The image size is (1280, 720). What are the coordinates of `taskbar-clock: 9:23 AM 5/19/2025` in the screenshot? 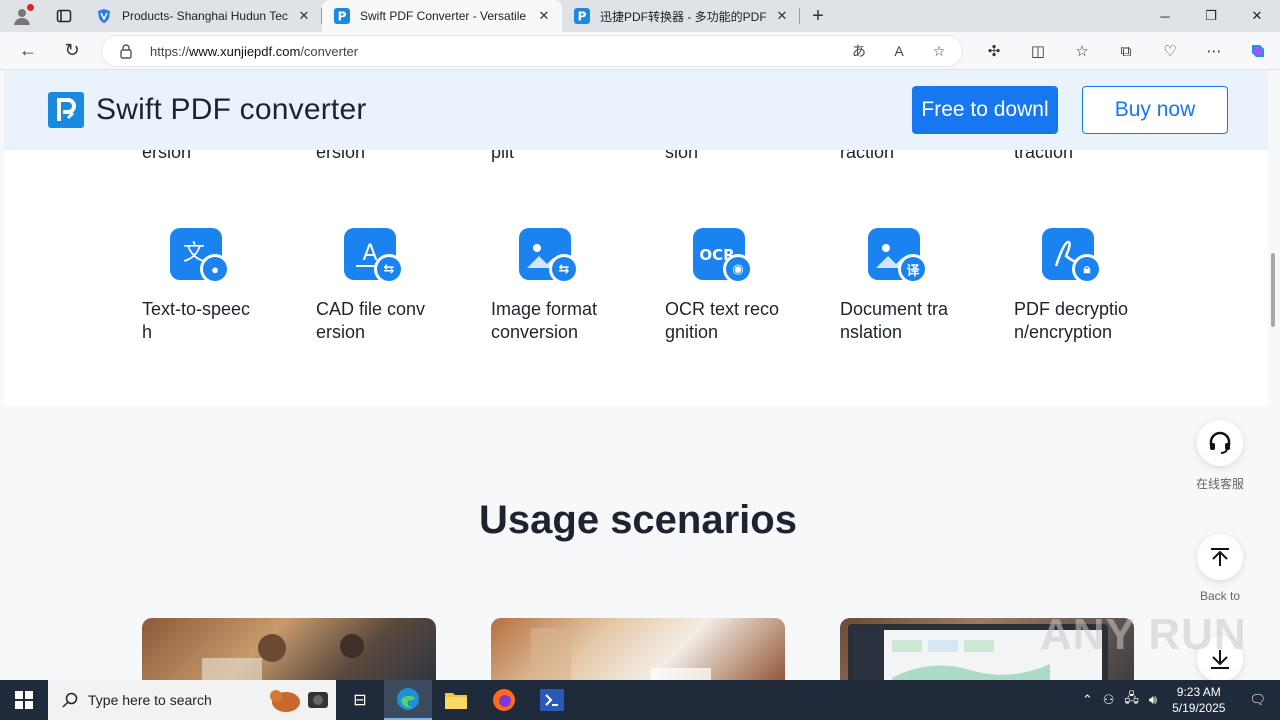 It's located at (1198, 700).